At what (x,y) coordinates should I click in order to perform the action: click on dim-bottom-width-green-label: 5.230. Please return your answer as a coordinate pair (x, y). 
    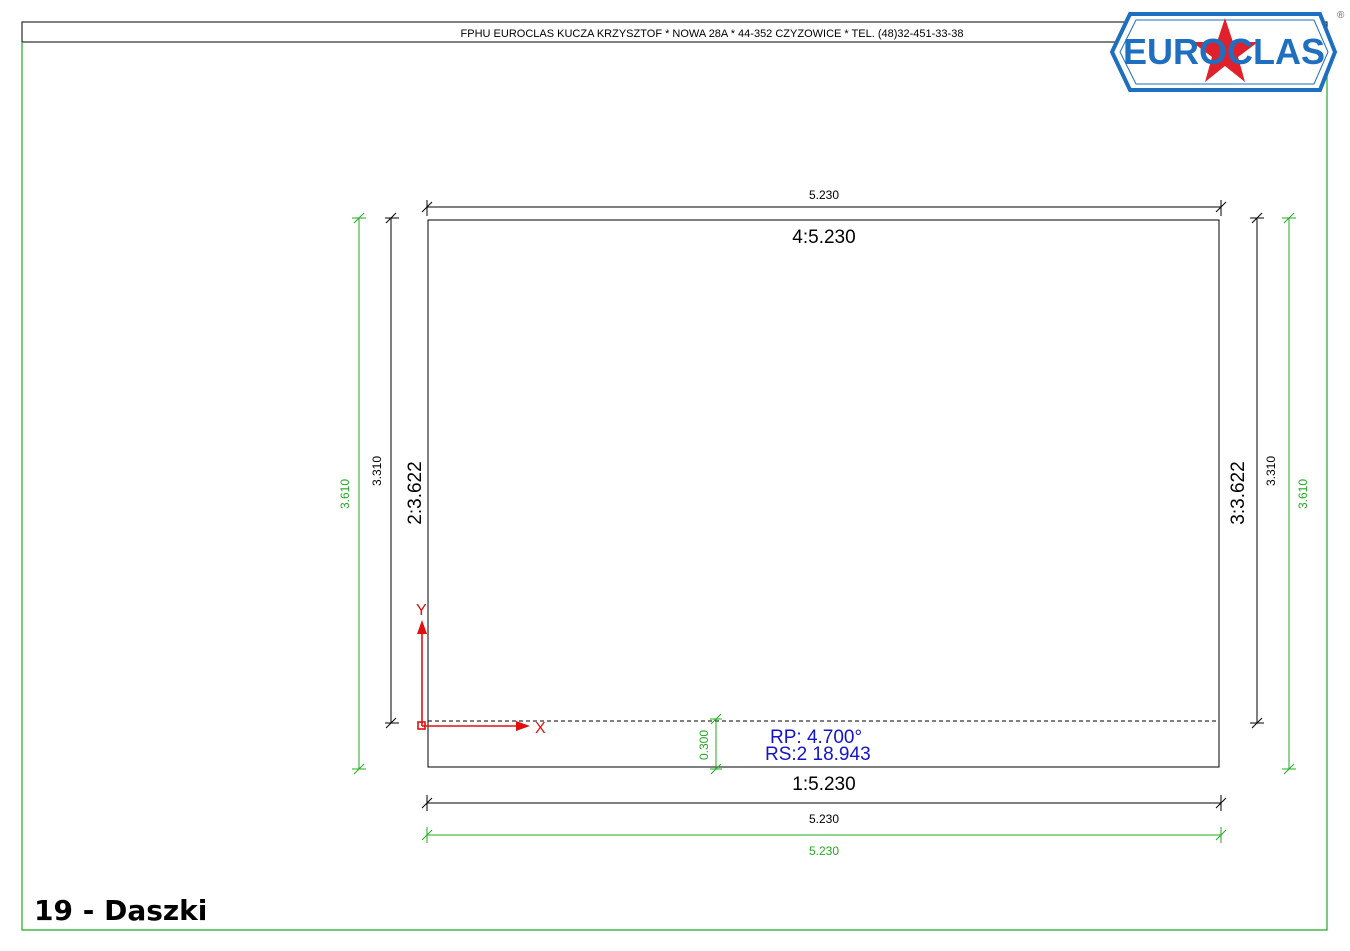
    Looking at the image, I should click on (824, 851).